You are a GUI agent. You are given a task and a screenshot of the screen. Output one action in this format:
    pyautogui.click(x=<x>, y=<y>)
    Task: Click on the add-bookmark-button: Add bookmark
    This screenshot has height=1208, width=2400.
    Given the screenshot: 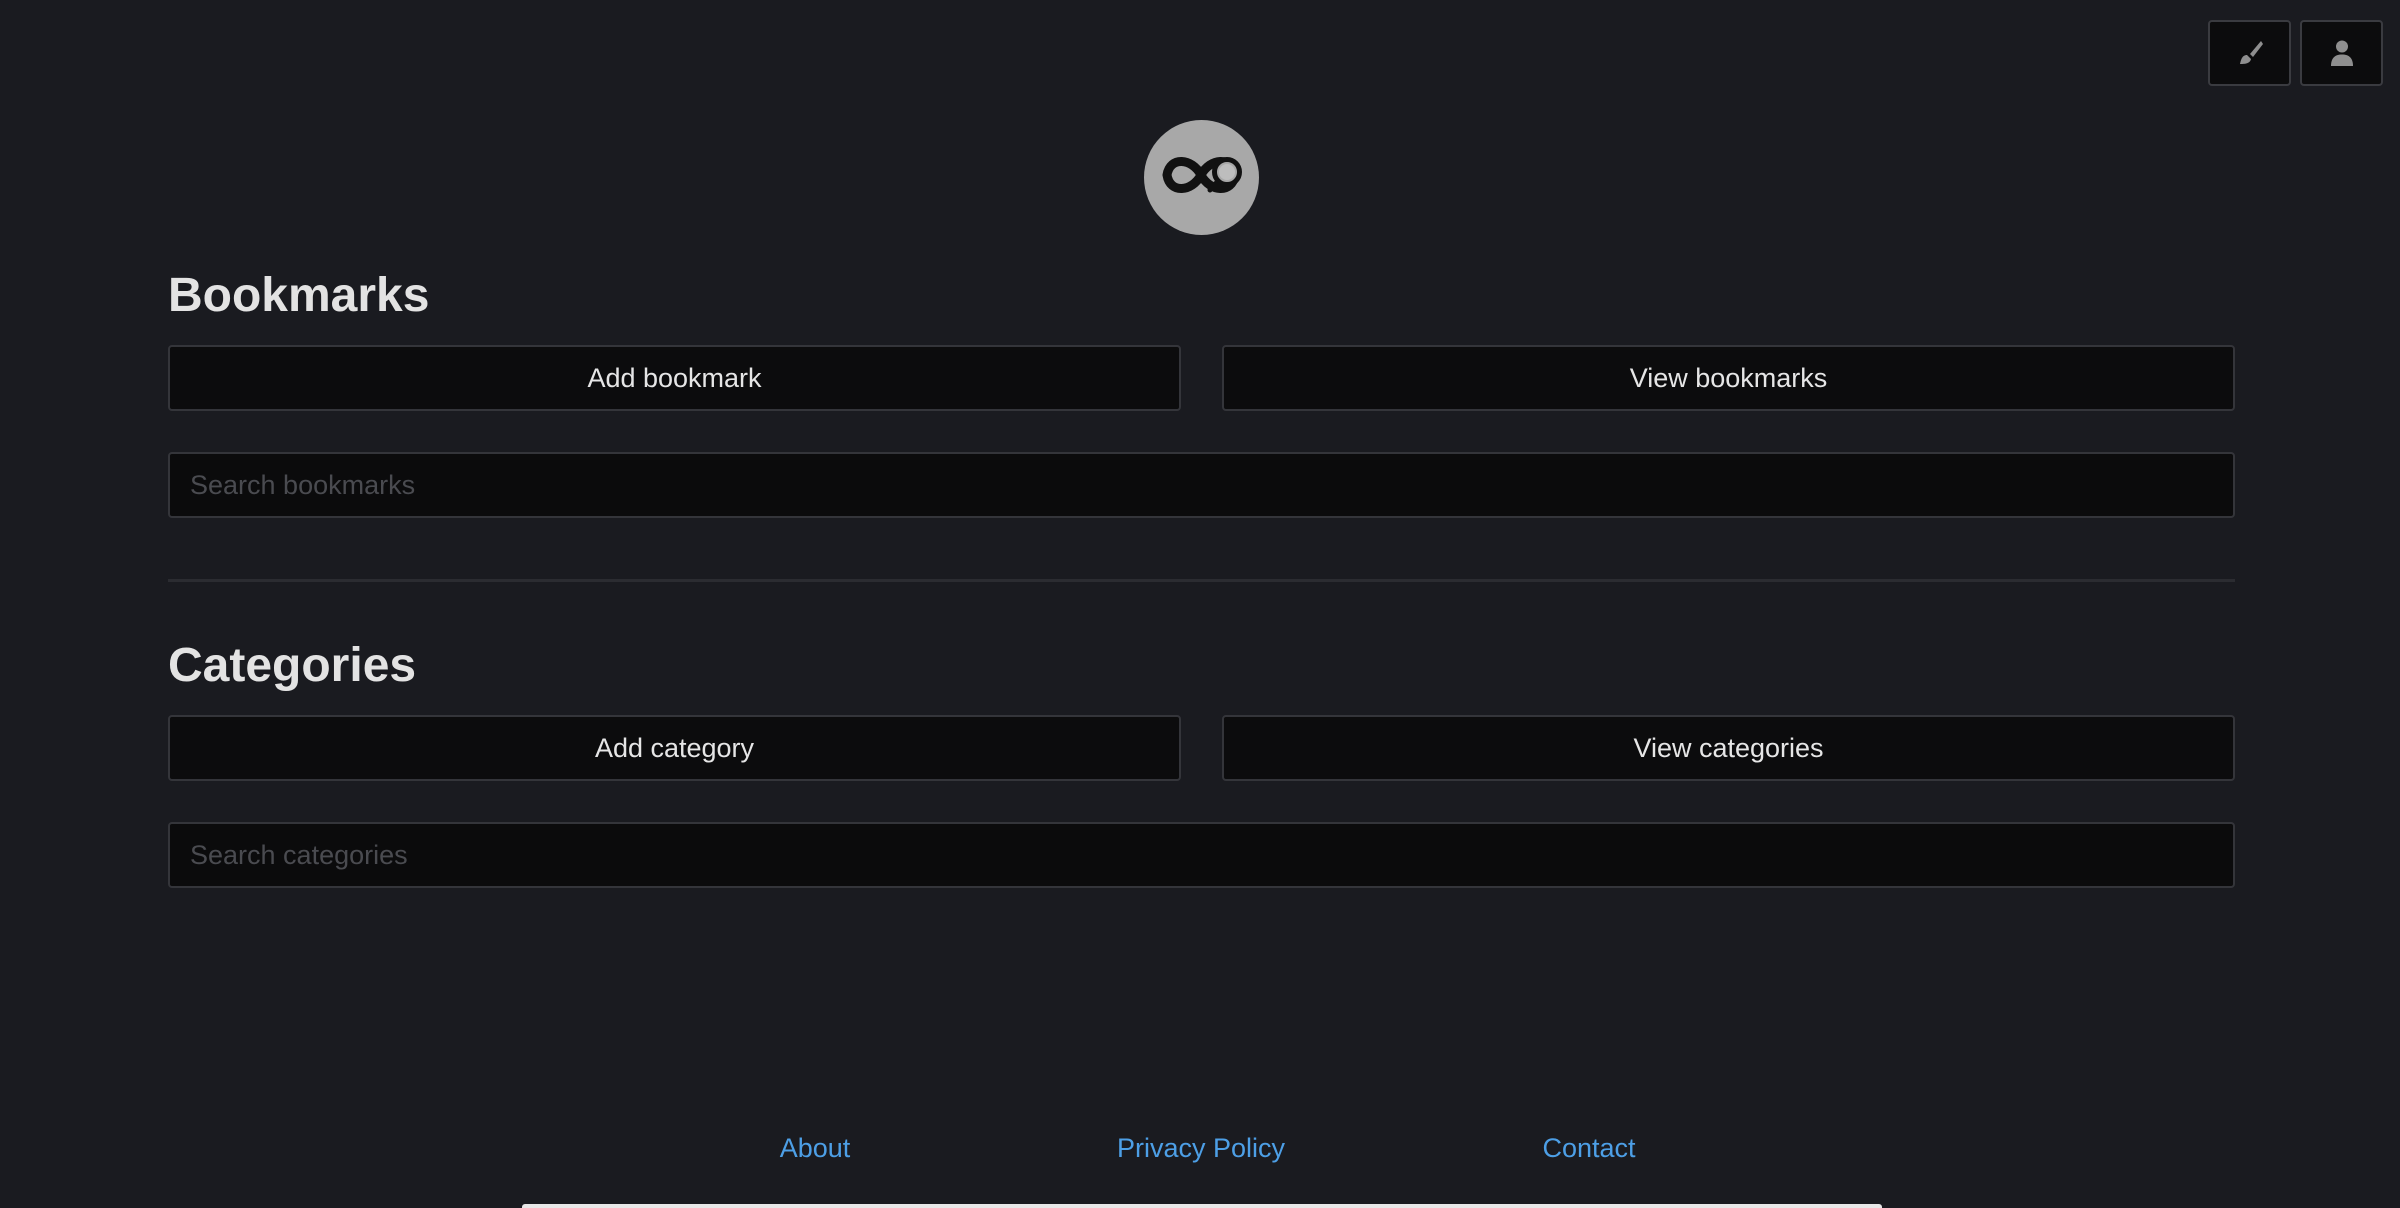 What is the action you would take?
    pyautogui.click(x=674, y=378)
    